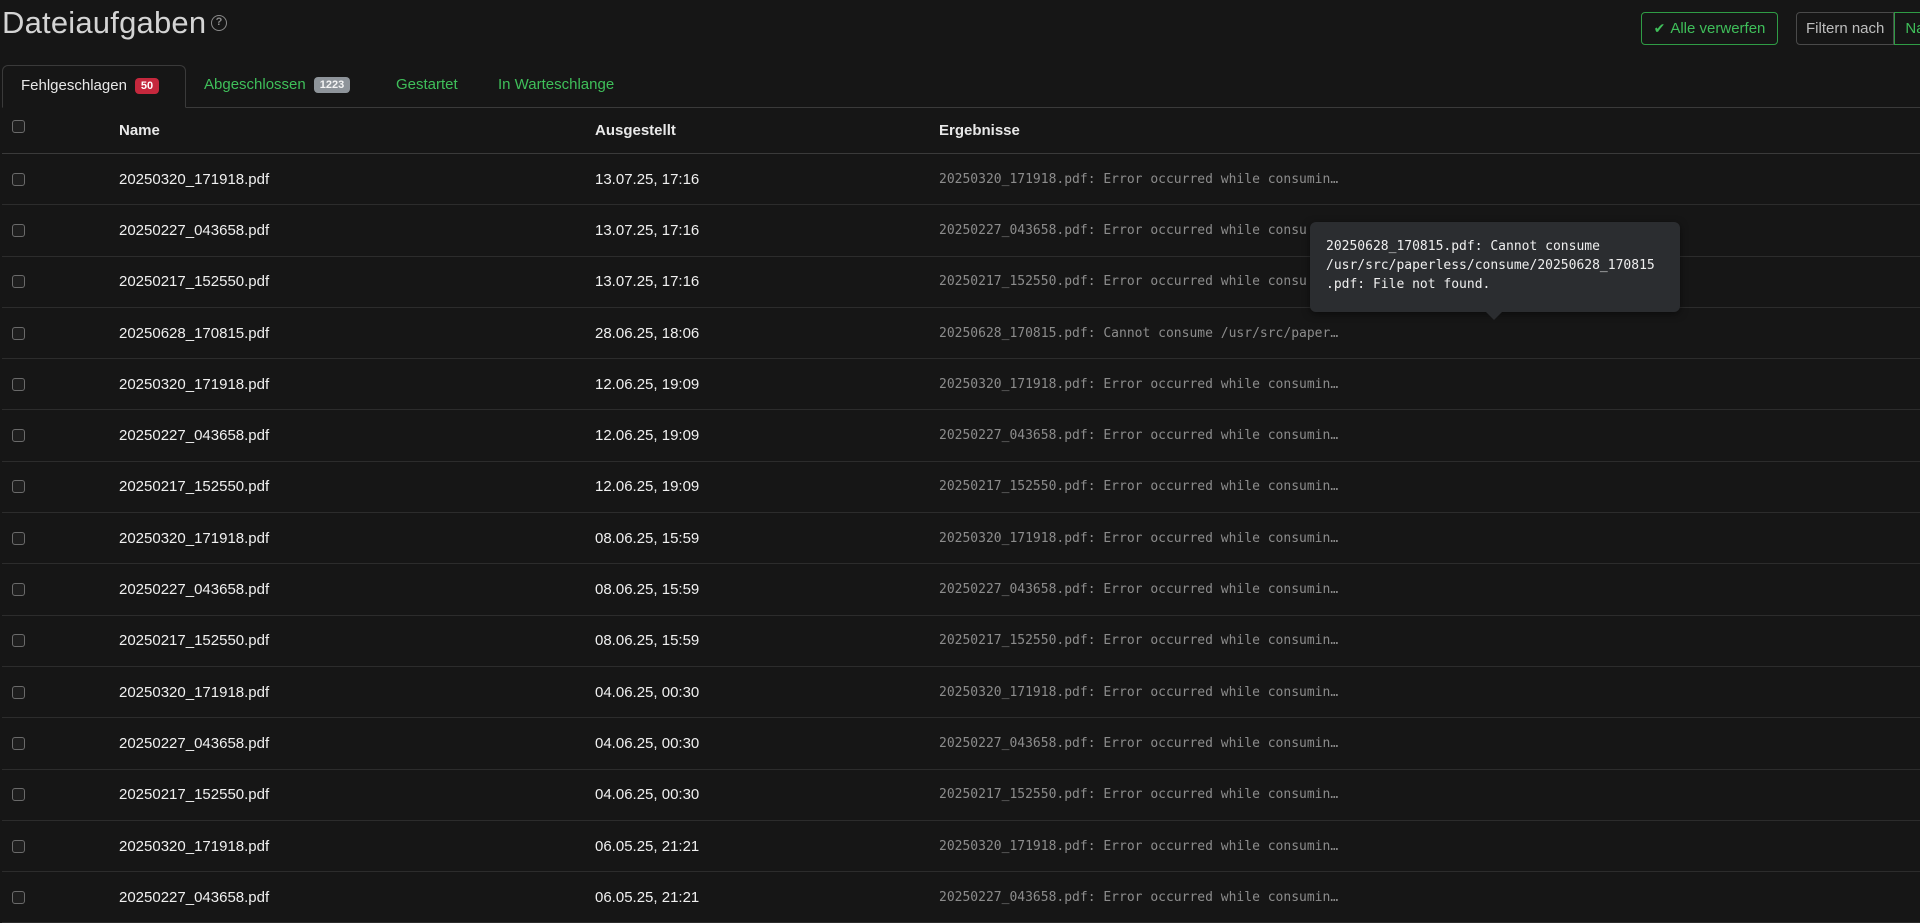 The width and height of the screenshot is (1920, 923). What do you see at coordinates (27, 130) in the screenshot?
I see `select-all-cell` at bounding box center [27, 130].